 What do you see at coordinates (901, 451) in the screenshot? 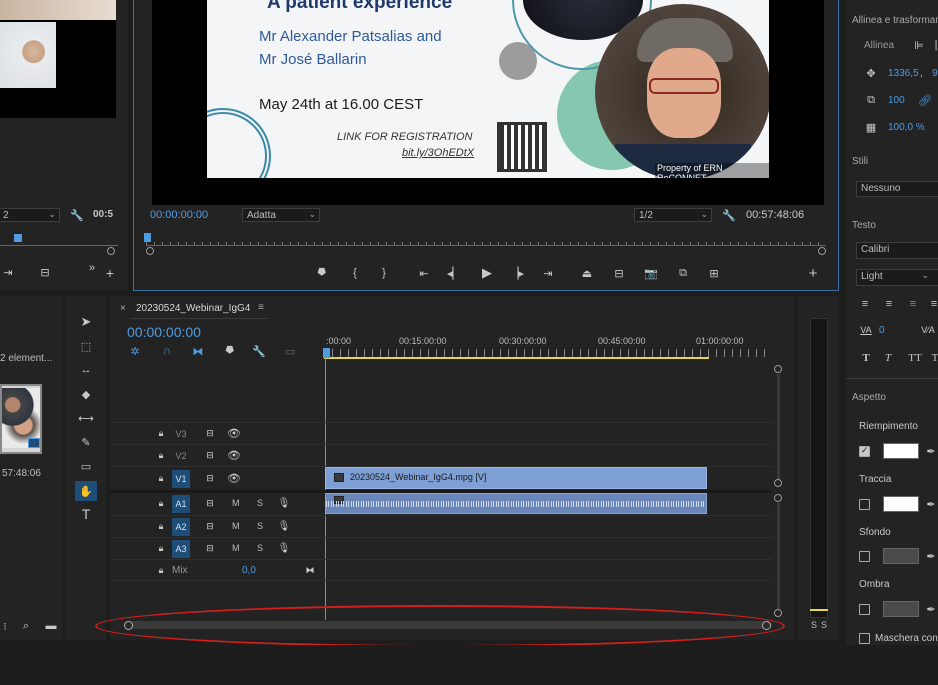
I see `fill-color-swatch` at bounding box center [901, 451].